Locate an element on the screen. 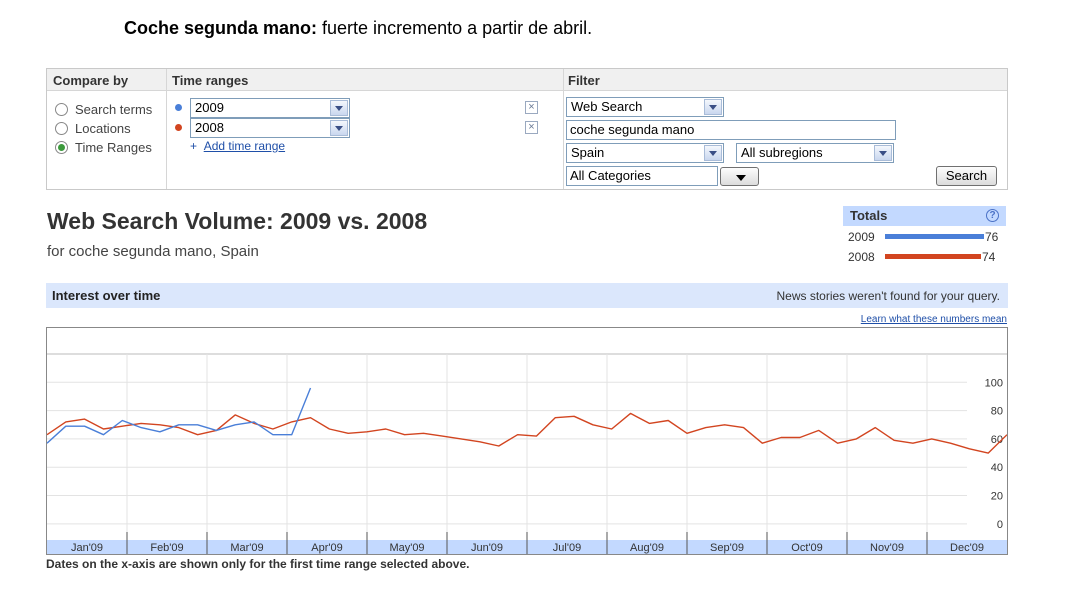 The height and width of the screenshot is (605, 1077). x-tick-label: Mar'09 is located at coordinates (246, 548).